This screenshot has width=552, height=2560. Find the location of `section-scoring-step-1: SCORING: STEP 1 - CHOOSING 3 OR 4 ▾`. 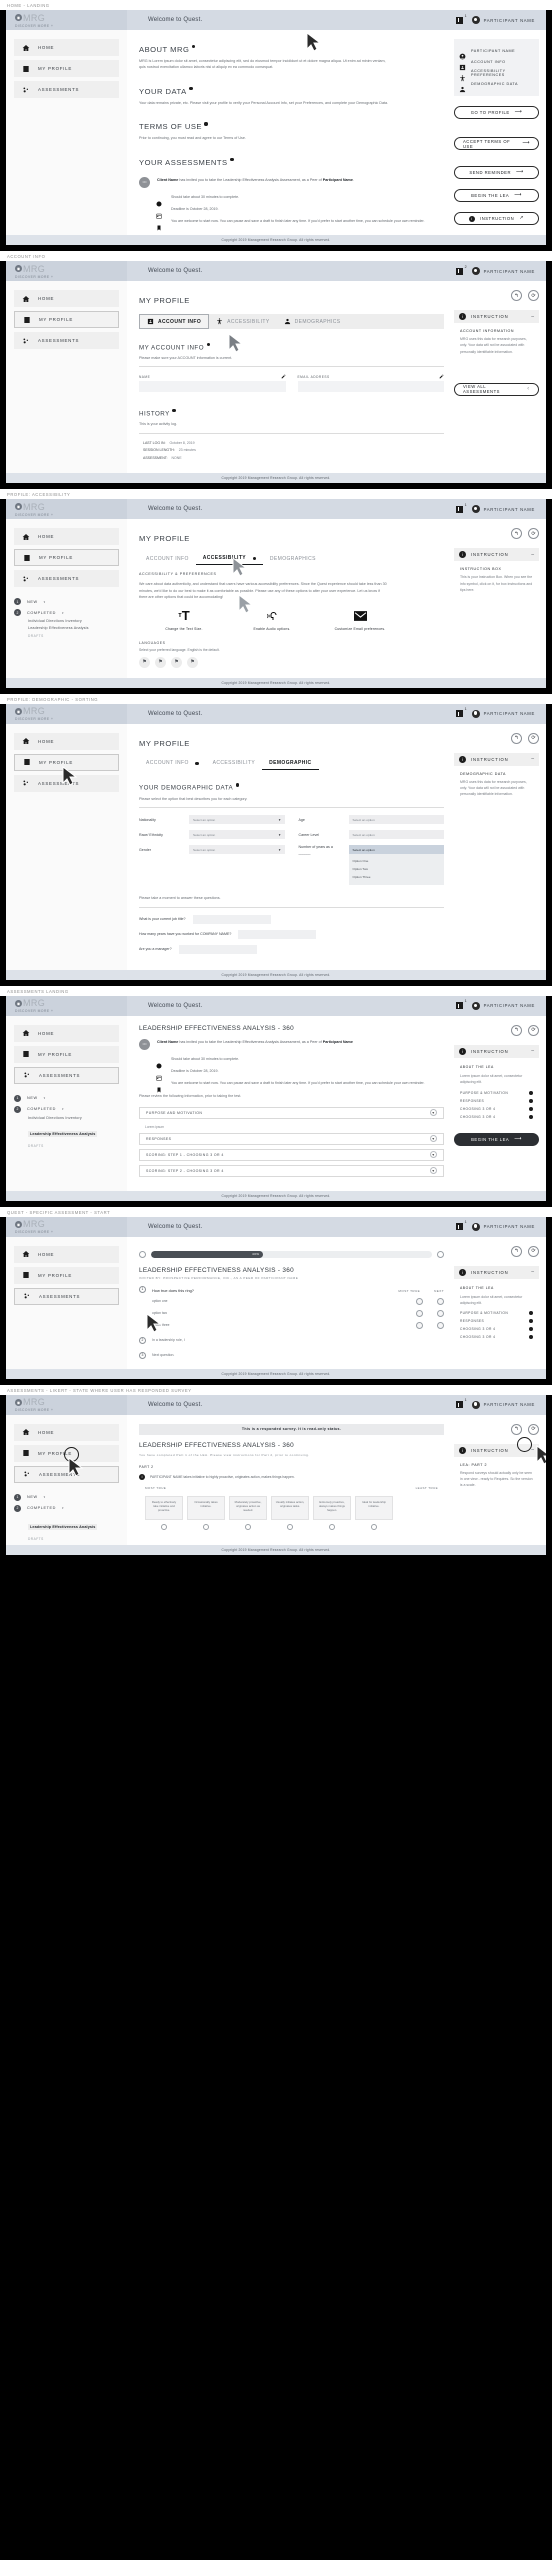

section-scoring-step-1: SCORING: STEP 1 - CHOOSING 3 OR 4 ▾ is located at coordinates (291, 1154).